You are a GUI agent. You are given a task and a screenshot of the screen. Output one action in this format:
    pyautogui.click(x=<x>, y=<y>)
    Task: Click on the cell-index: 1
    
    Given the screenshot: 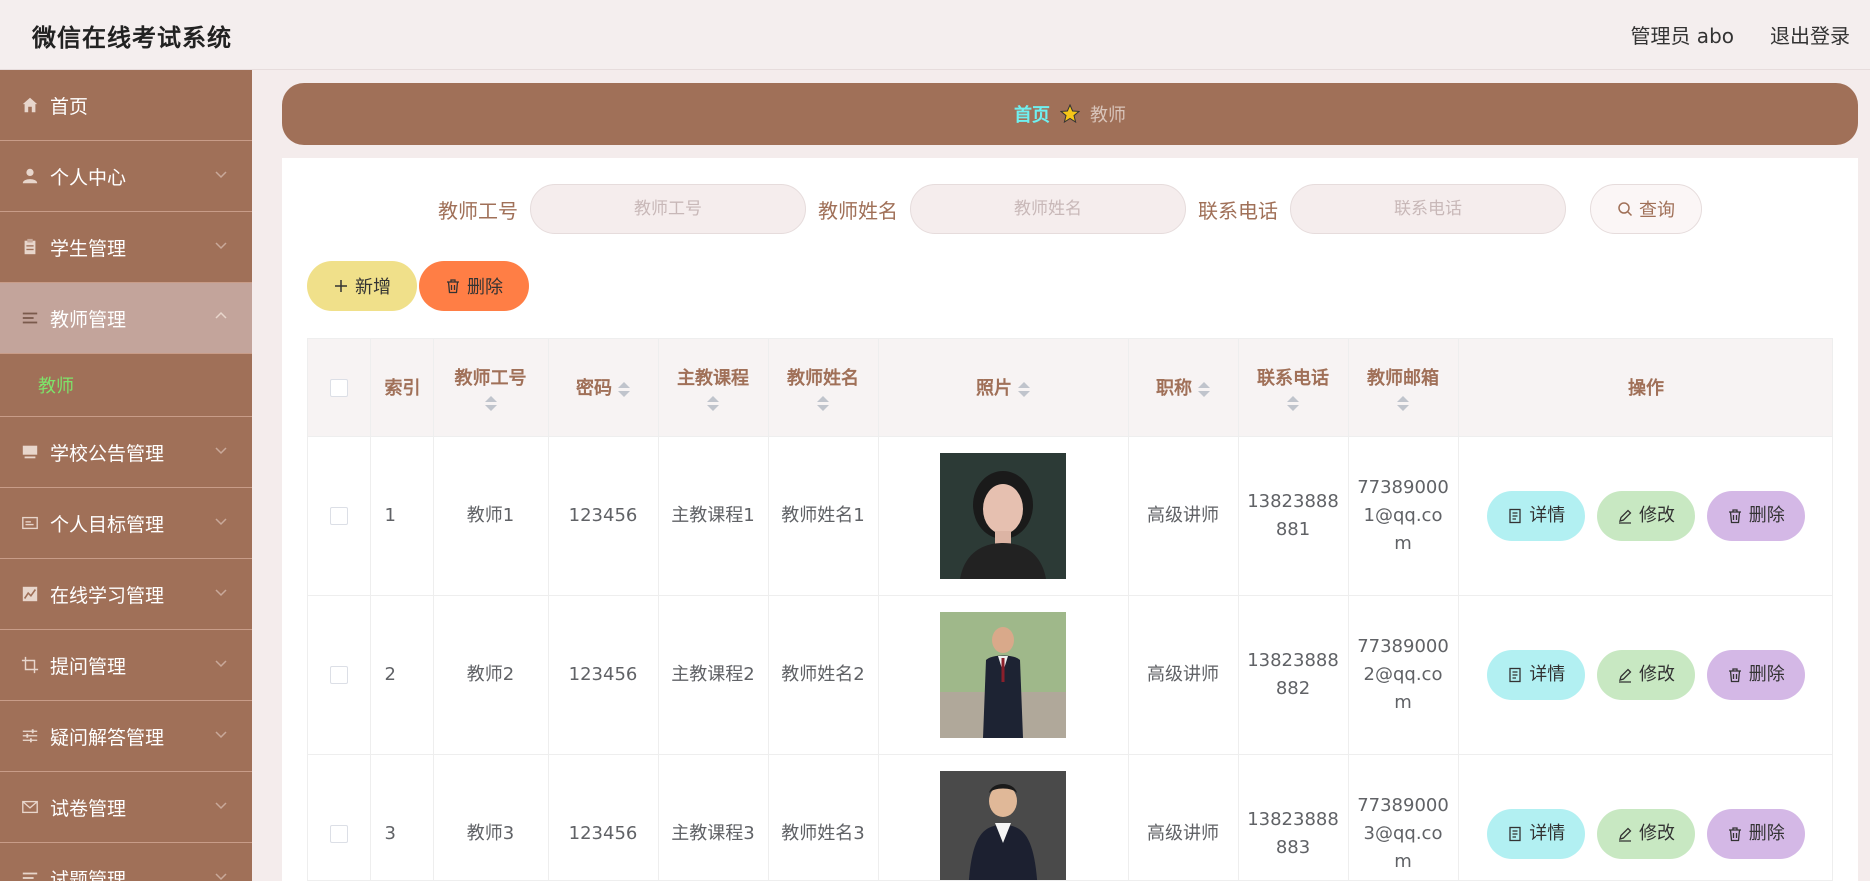 What is the action you would take?
    pyautogui.click(x=402, y=516)
    